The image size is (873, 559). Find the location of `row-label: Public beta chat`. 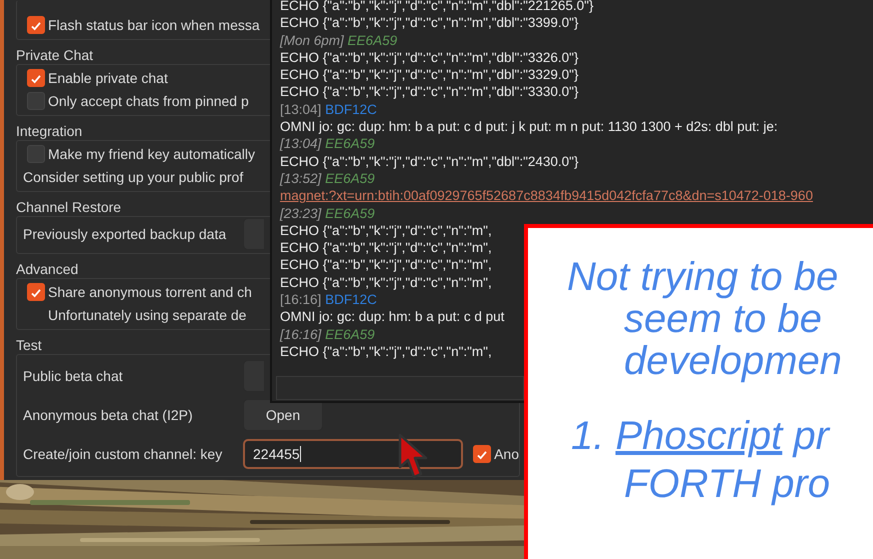

row-label: Public beta chat is located at coordinates (73, 376).